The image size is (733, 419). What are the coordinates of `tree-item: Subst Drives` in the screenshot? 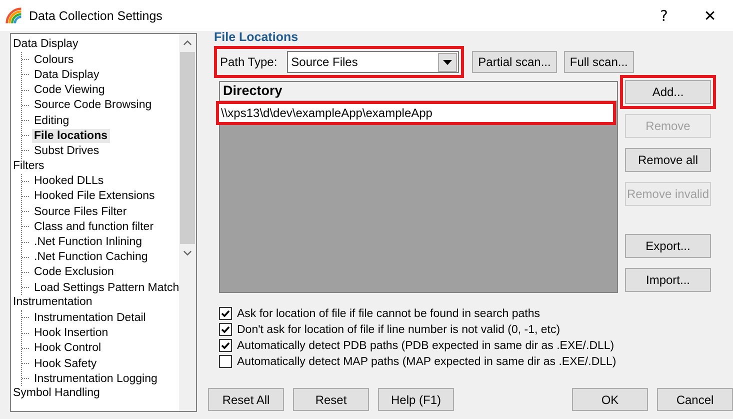 It's located at (67, 151).